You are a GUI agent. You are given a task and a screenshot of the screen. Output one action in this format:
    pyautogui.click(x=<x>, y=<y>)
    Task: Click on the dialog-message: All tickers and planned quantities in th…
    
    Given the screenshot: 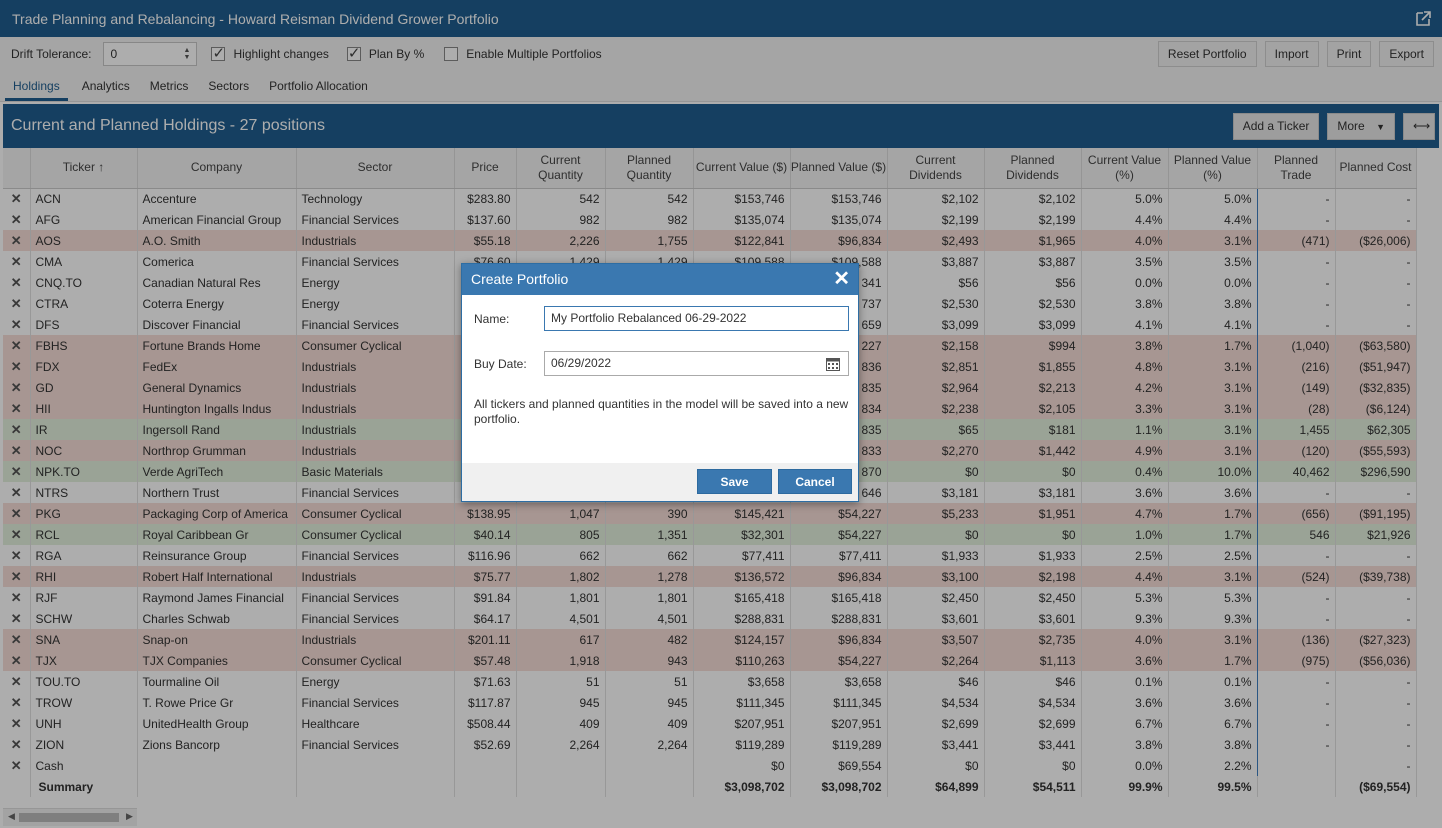 What is the action you would take?
    pyautogui.click(x=661, y=411)
    